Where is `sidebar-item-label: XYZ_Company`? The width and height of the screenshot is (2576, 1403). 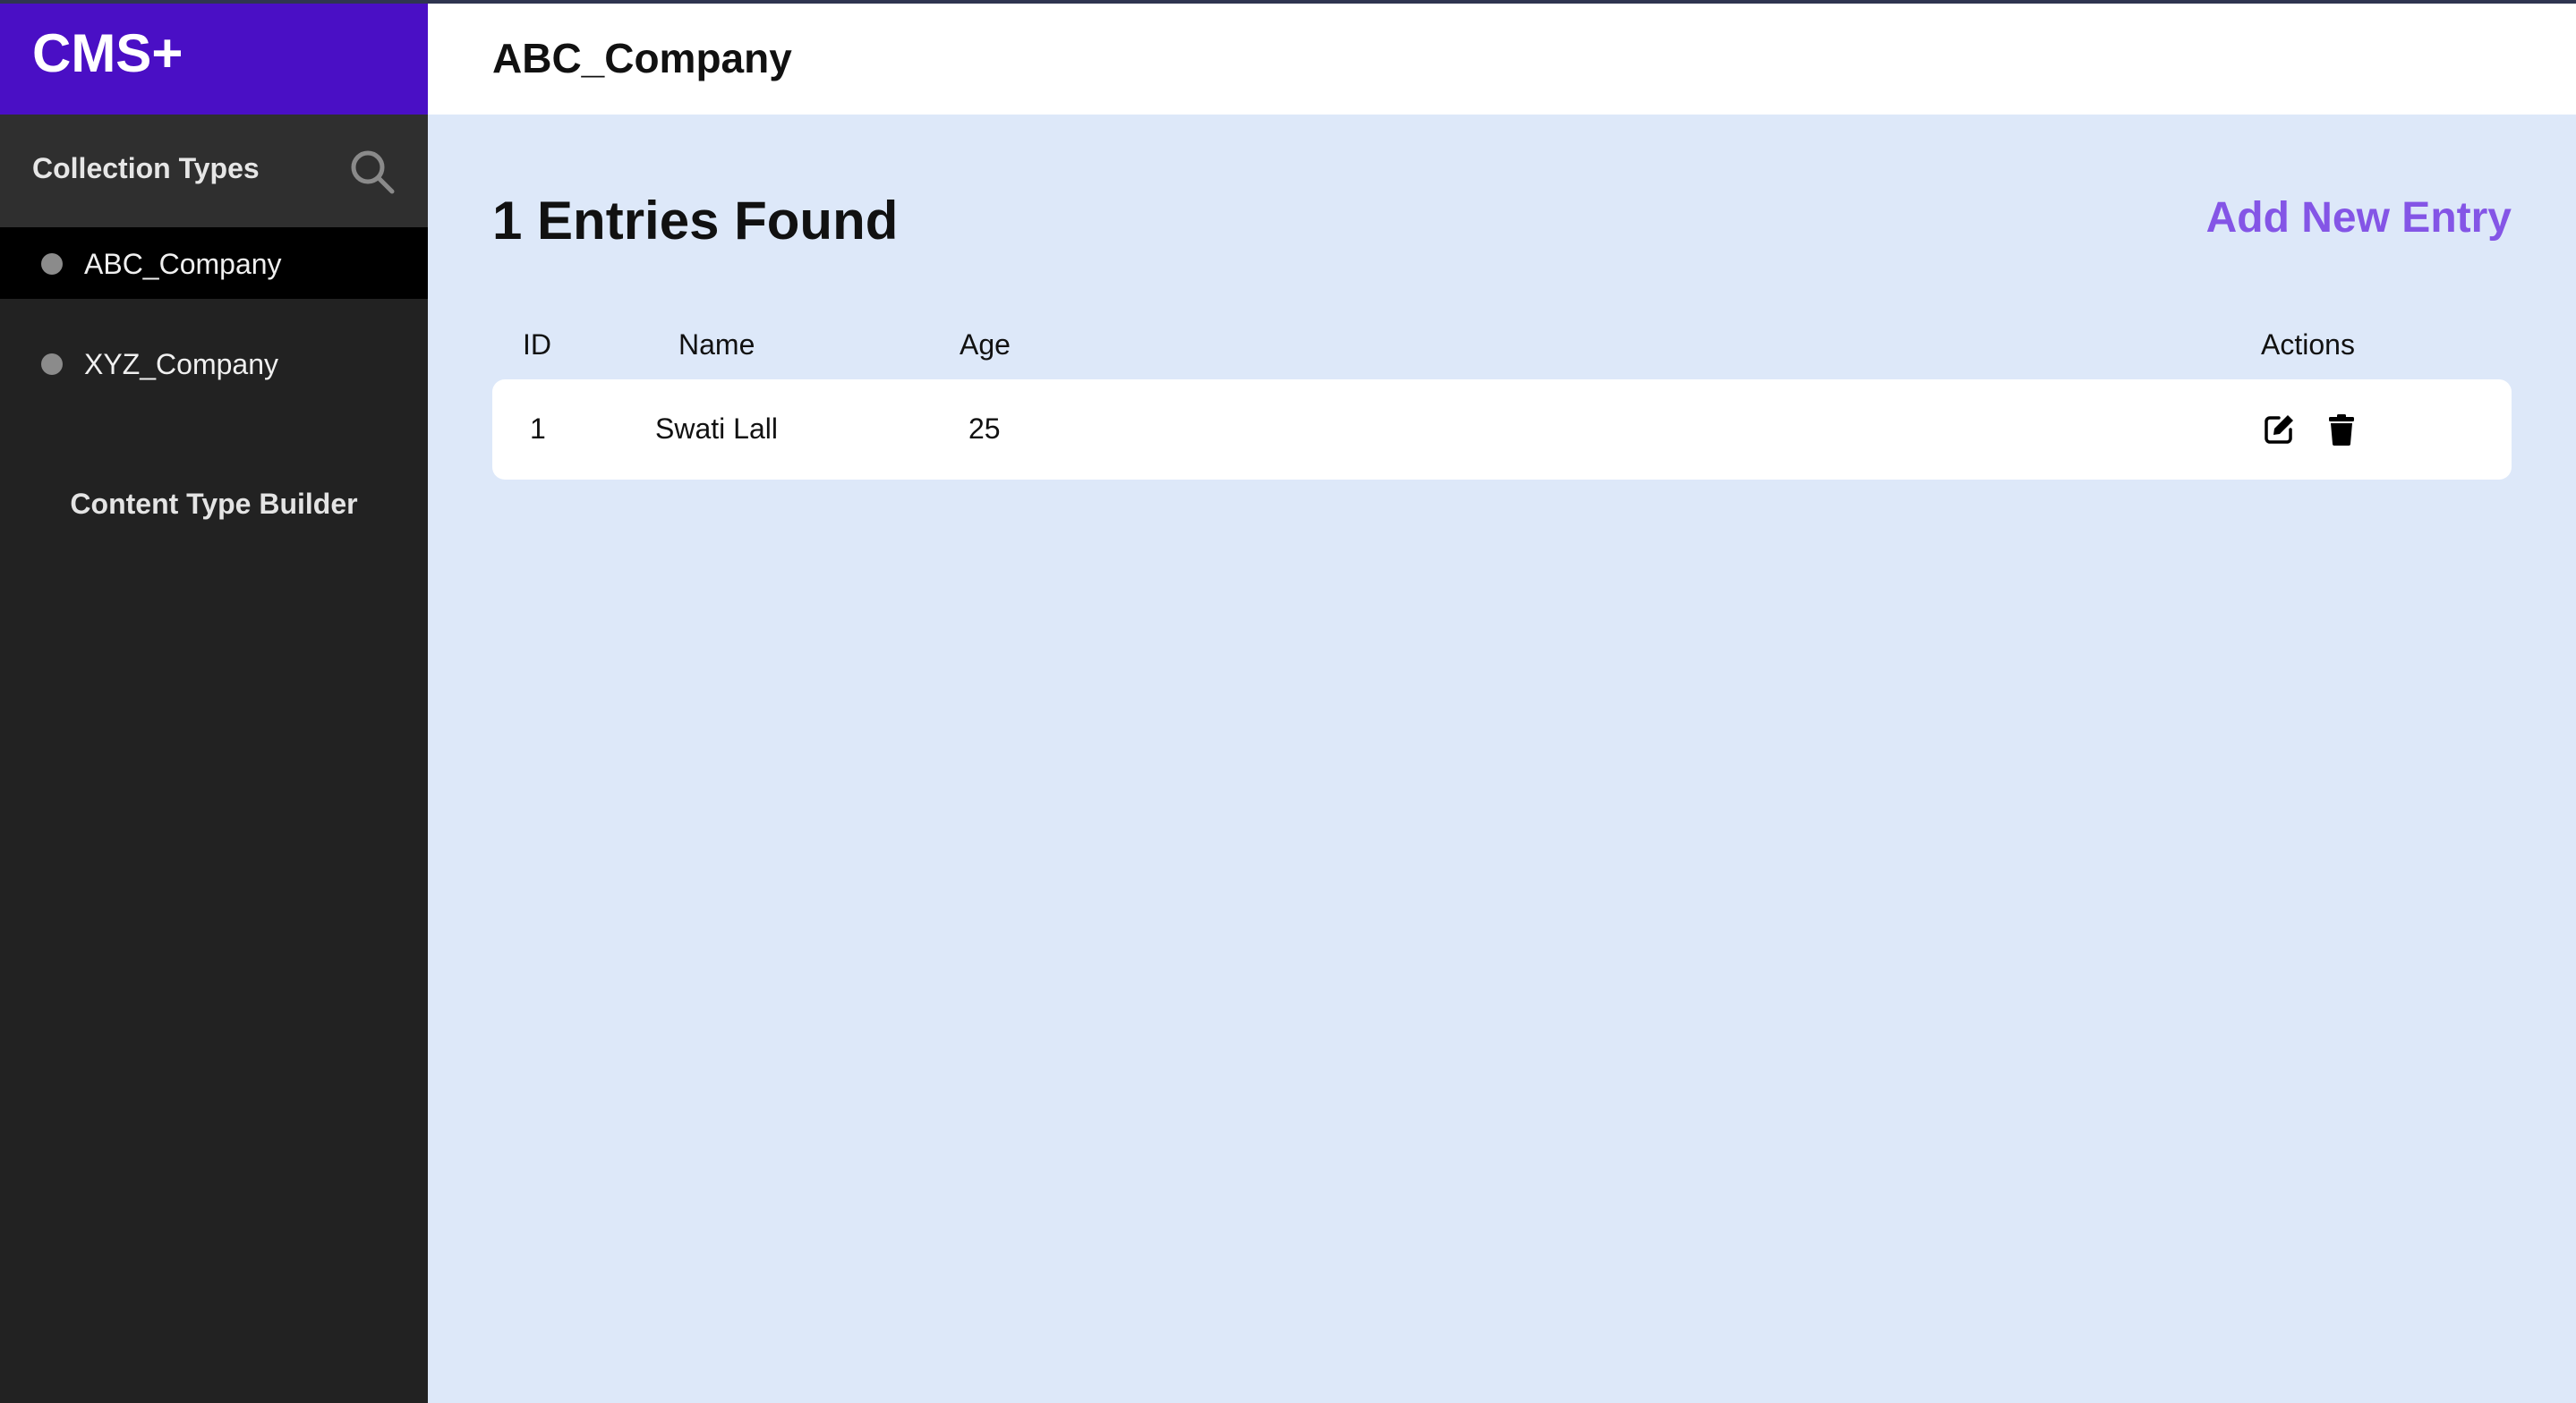
sidebar-item-label: XYZ_Company is located at coordinates (181, 364).